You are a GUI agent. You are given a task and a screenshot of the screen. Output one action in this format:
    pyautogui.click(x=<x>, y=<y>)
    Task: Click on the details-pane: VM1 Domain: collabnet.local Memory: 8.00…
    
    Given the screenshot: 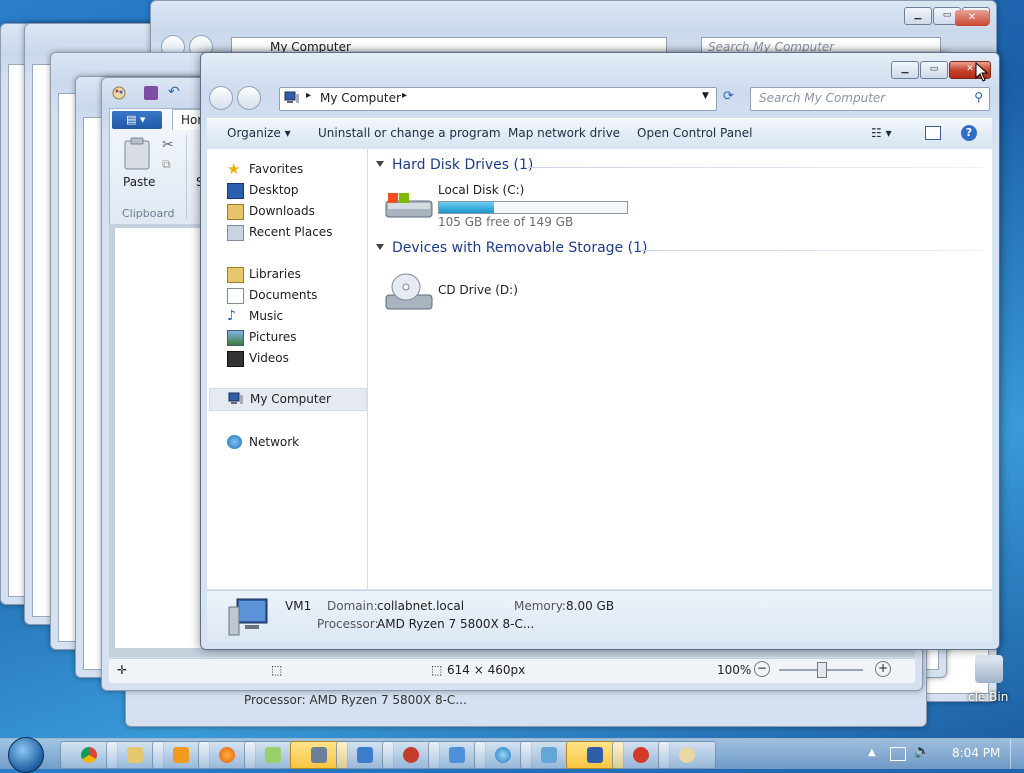 What is the action you would take?
    pyautogui.click(x=599, y=616)
    